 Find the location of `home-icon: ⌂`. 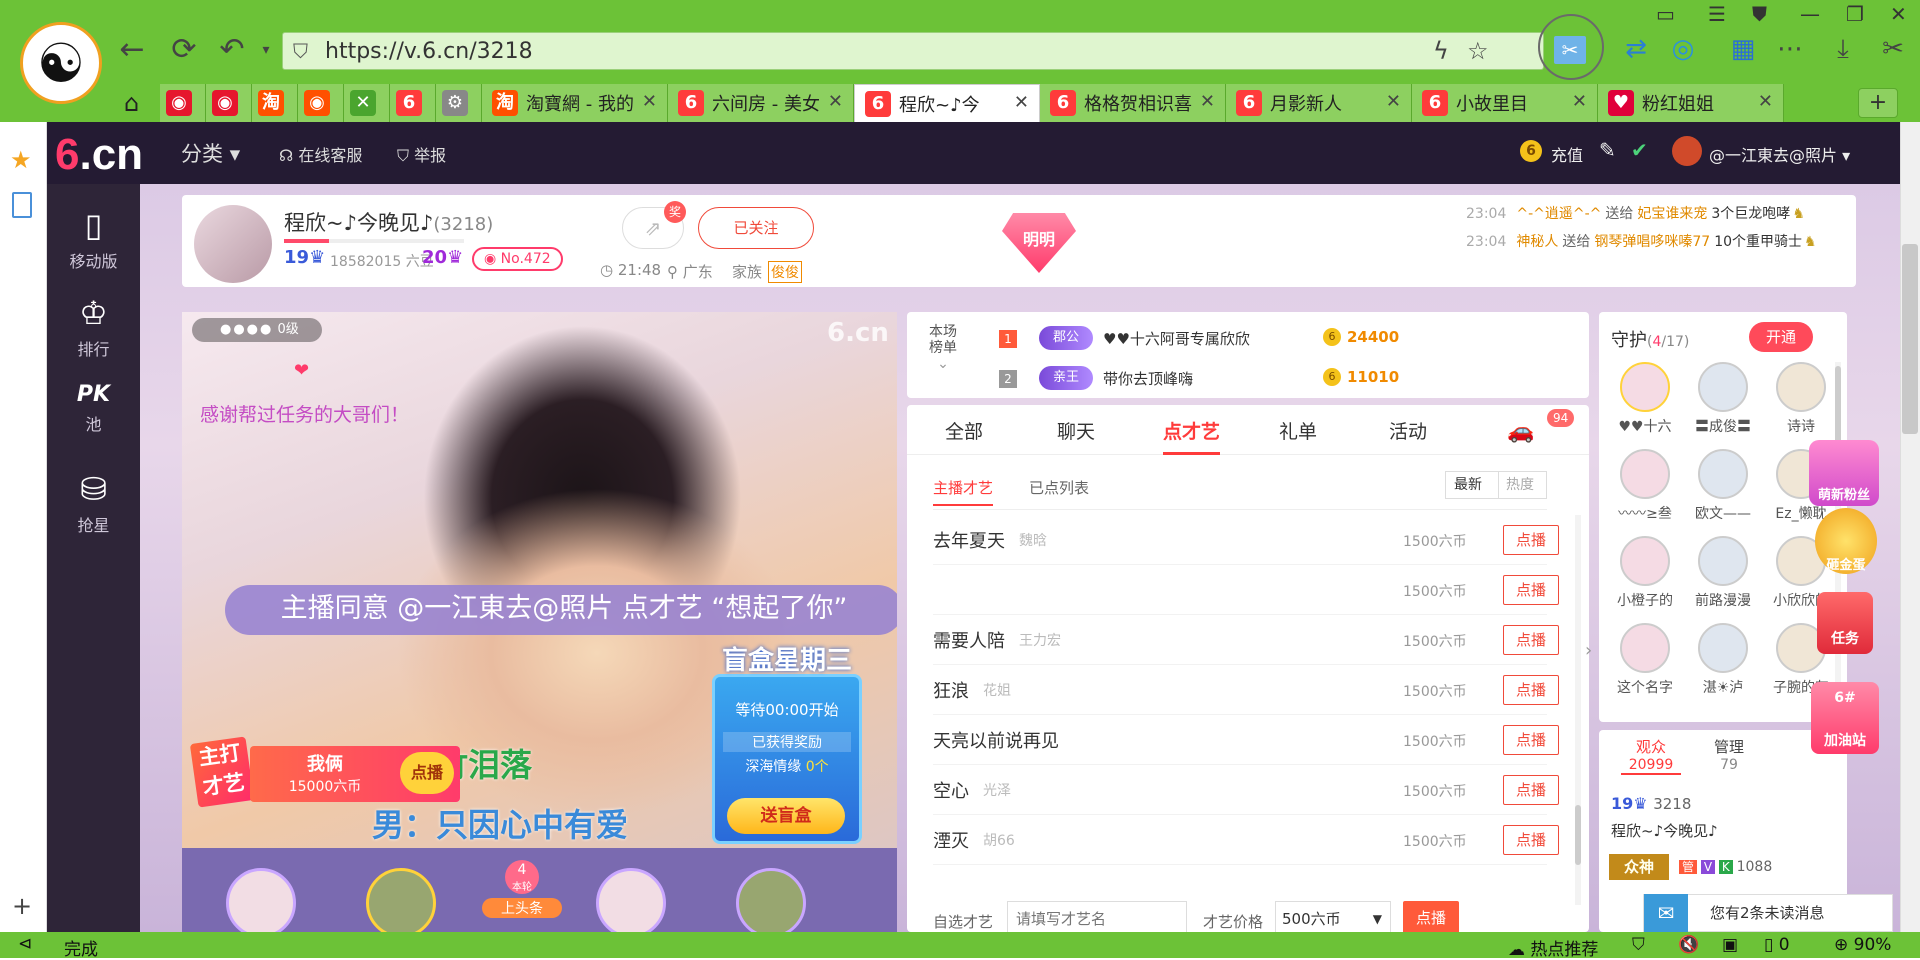

home-icon: ⌂ is located at coordinates (137, 103).